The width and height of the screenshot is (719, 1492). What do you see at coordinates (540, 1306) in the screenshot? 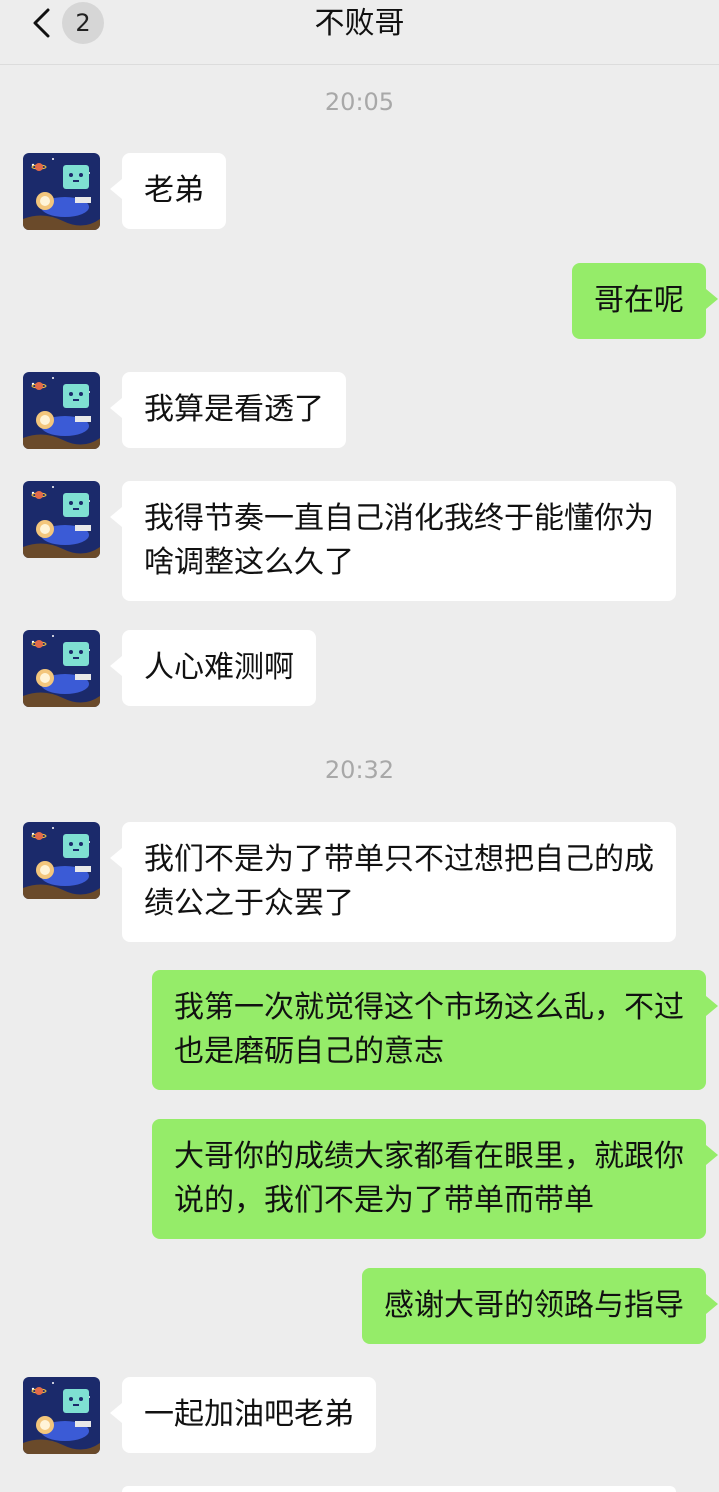
I see `message-bubble-outgoing: 感谢大哥的领路与指导` at bounding box center [540, 1306].